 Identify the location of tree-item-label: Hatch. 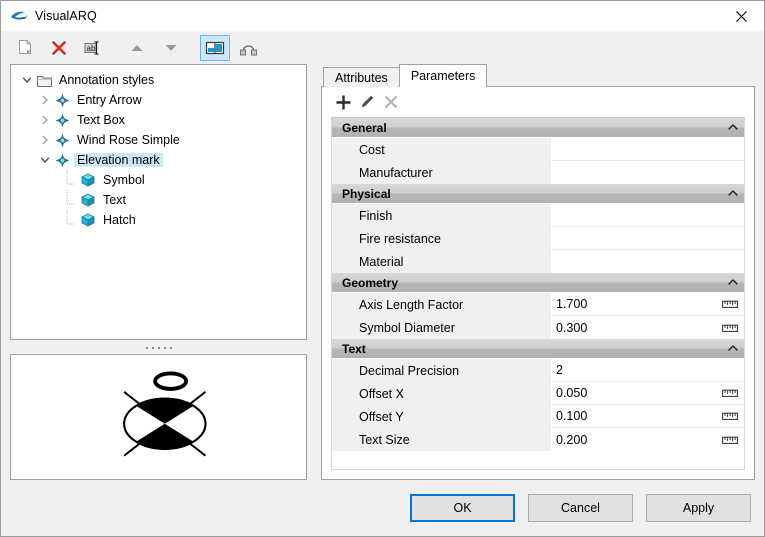
(119, 220).